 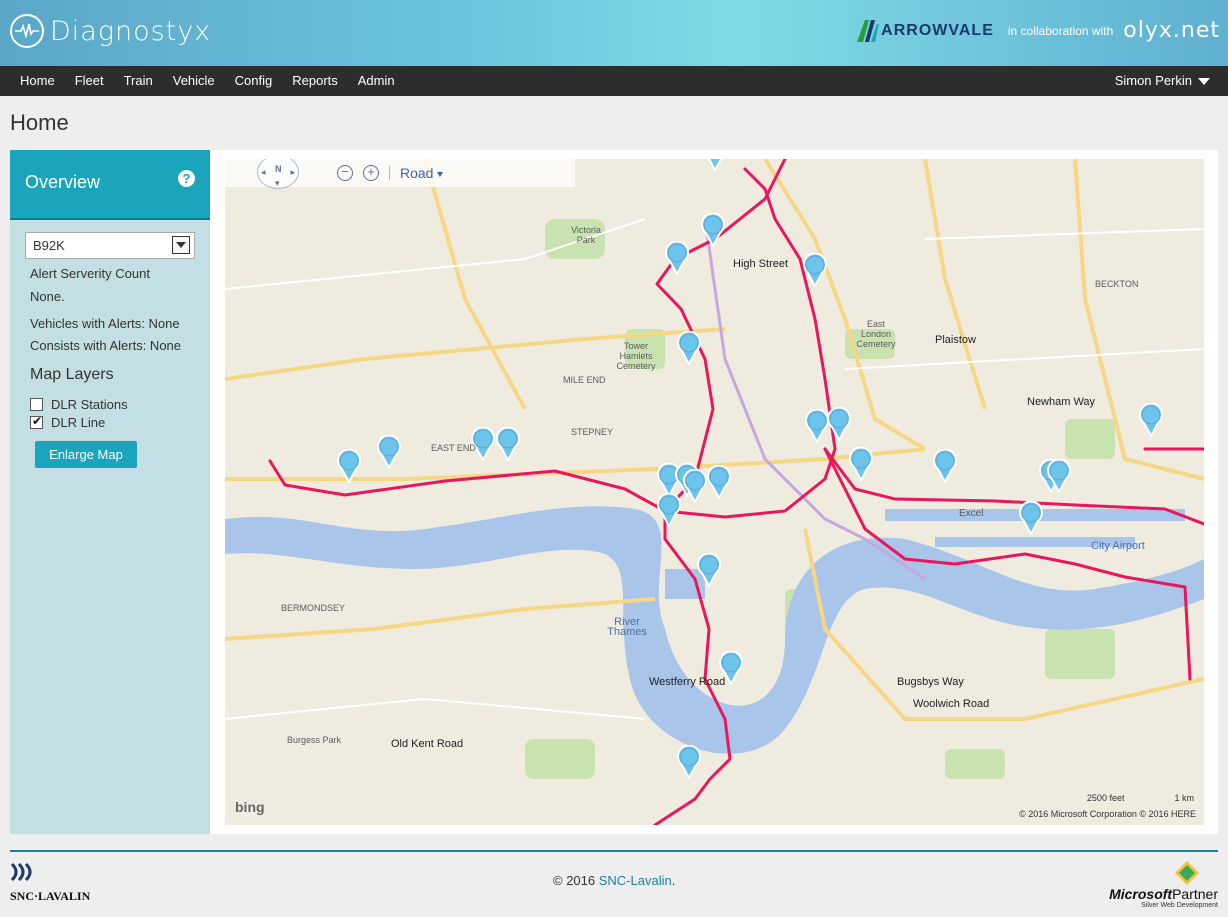 I want to click on place-label: River Thames, so click(x=627, y=627).